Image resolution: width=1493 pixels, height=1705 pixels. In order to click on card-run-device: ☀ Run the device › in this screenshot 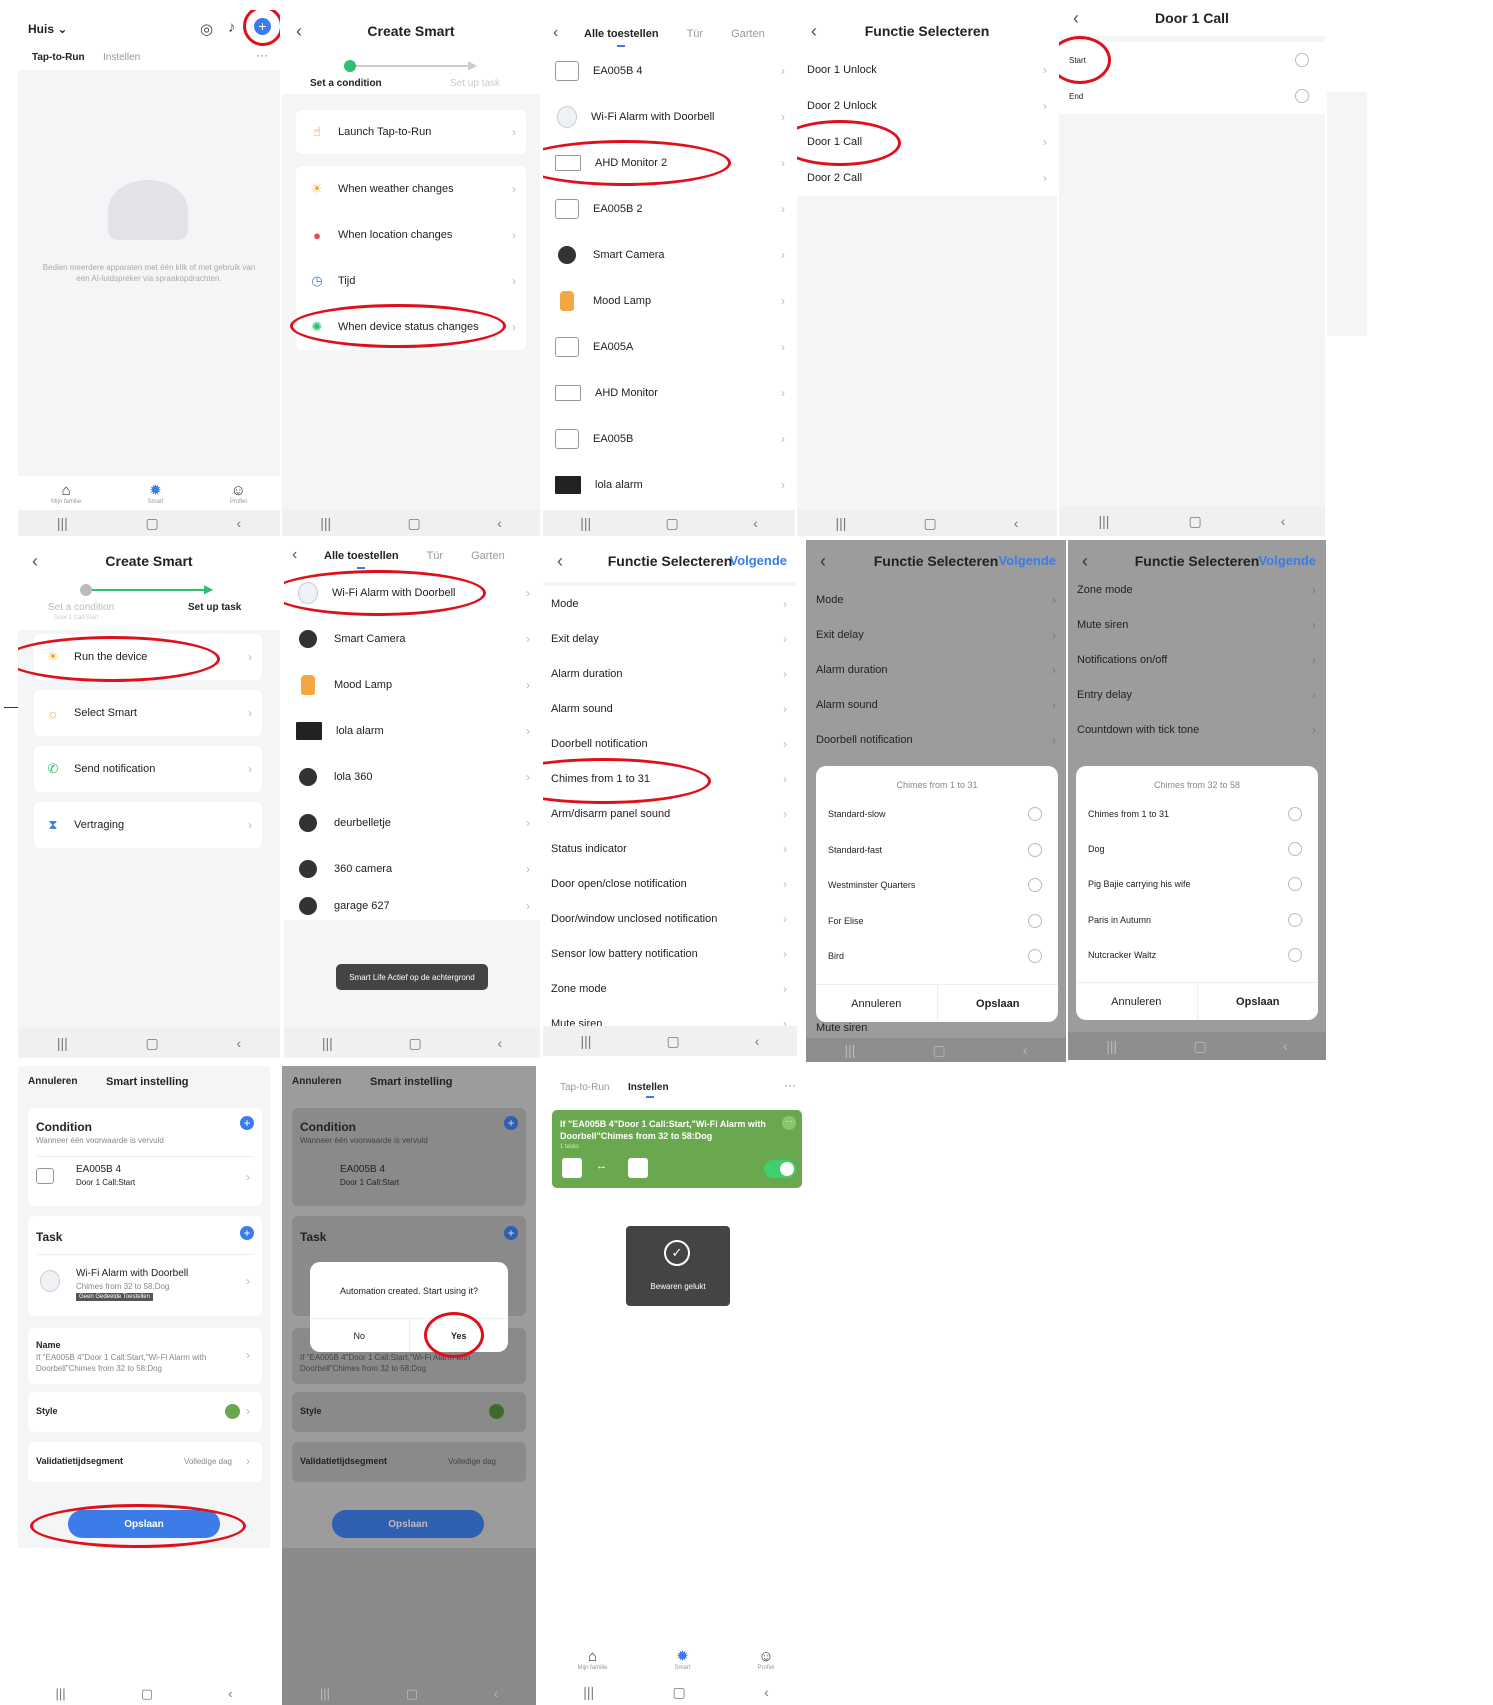, I will do `click(148, 657)`.